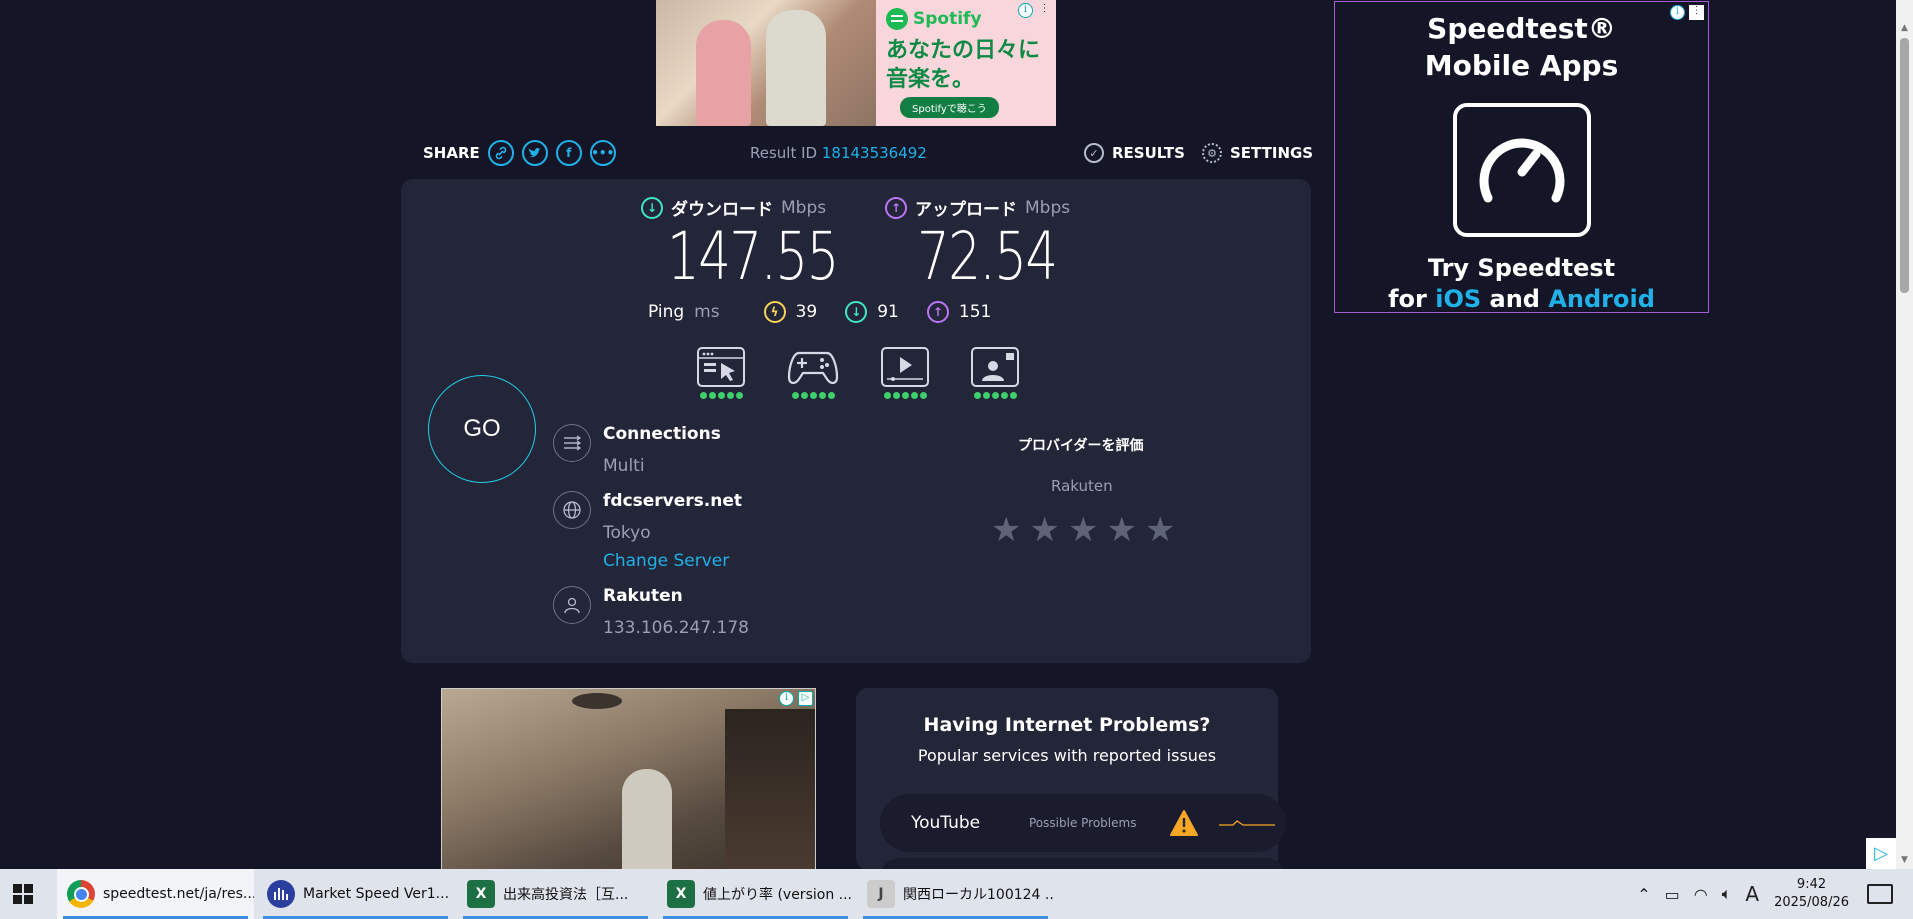 This screenshot has height=919, width=1913. Describe the element at coordinates (1752, 894) in the screenshot. I see `ime-indicator: A` at that location.